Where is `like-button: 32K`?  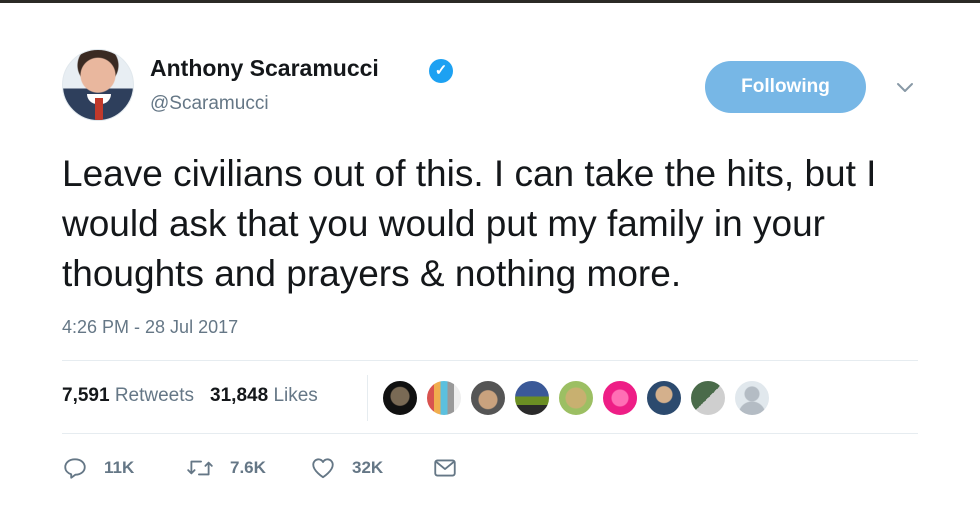
like-button: 32K is located at coordinates (355, 468).